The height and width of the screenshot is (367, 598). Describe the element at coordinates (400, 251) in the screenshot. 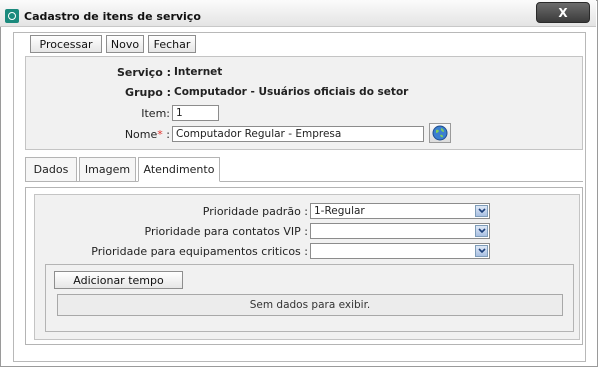

I see `critical-priority-select` at that location.